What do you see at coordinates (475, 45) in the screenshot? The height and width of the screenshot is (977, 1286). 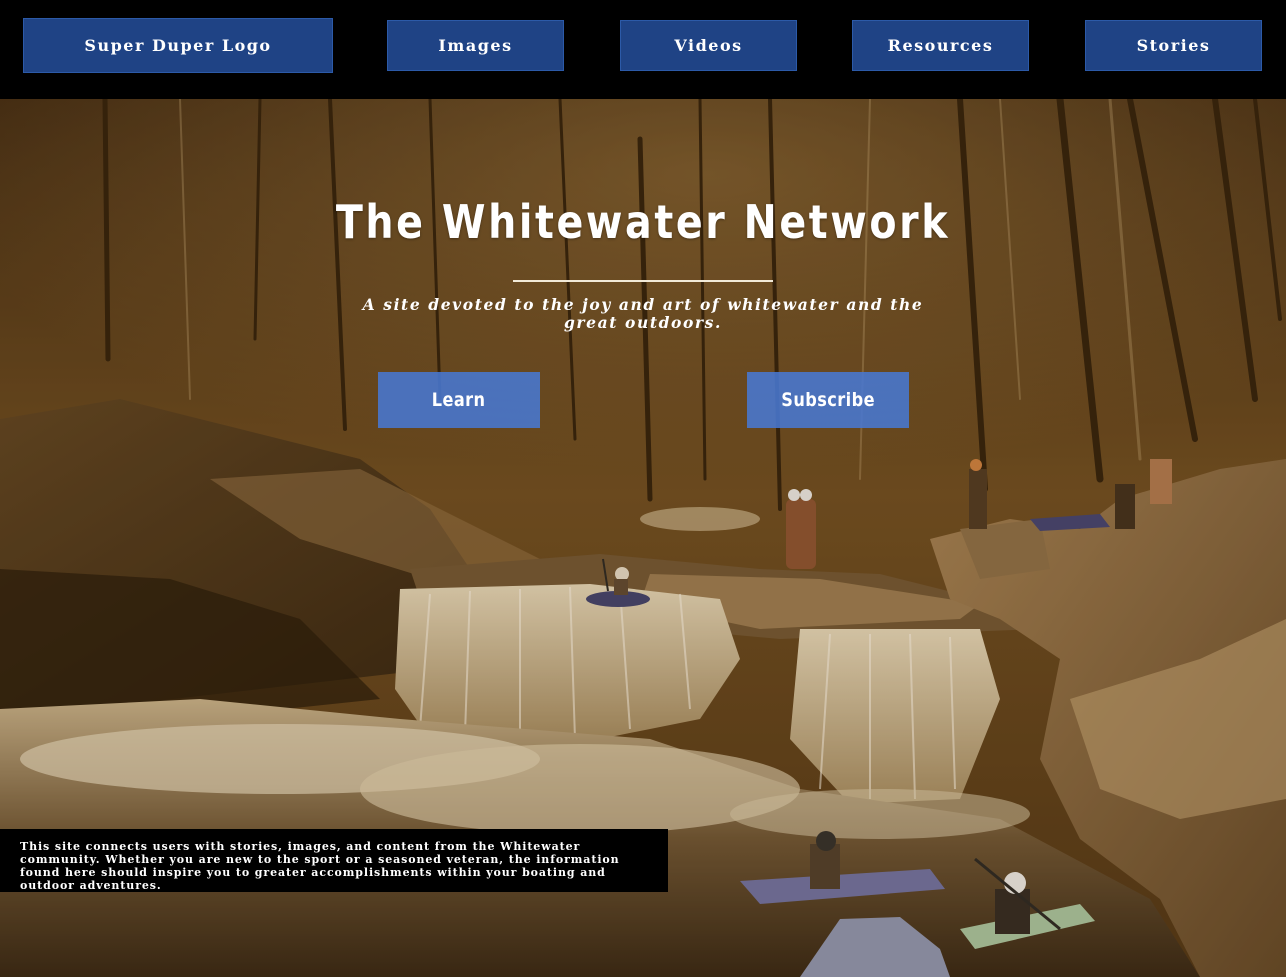 I see `nav-item-images: Images` at bounding box center [475, 45].